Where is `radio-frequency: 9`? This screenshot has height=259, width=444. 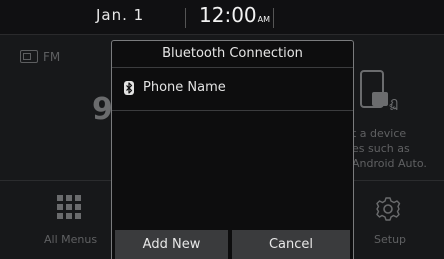
radio-frequency: 9 is located at coordinates (102, 109).